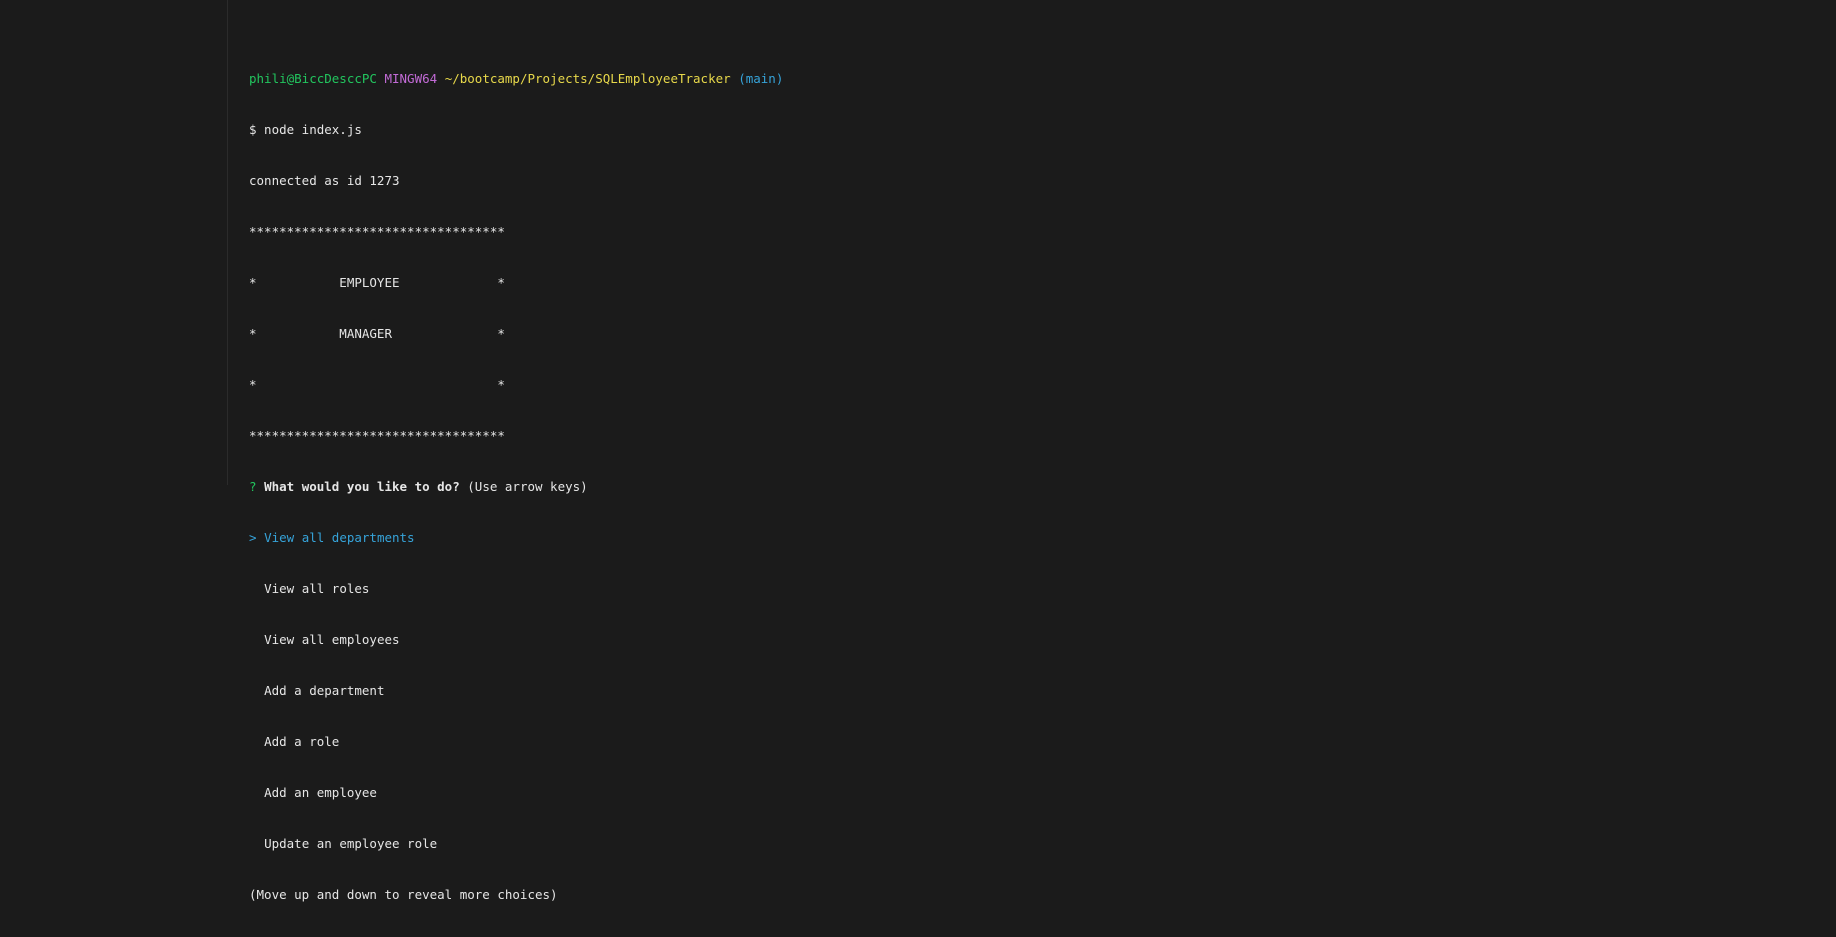  Describe the element at coordinates (302, 741) in the screenshot. I see `menu-item-label: Add a role` at that location.